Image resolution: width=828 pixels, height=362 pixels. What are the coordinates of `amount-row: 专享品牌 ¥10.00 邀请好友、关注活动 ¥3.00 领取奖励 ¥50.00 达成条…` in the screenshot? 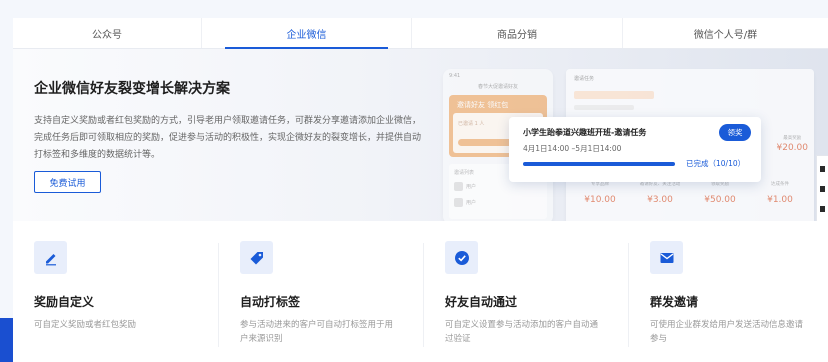 It's located at (690, 193).